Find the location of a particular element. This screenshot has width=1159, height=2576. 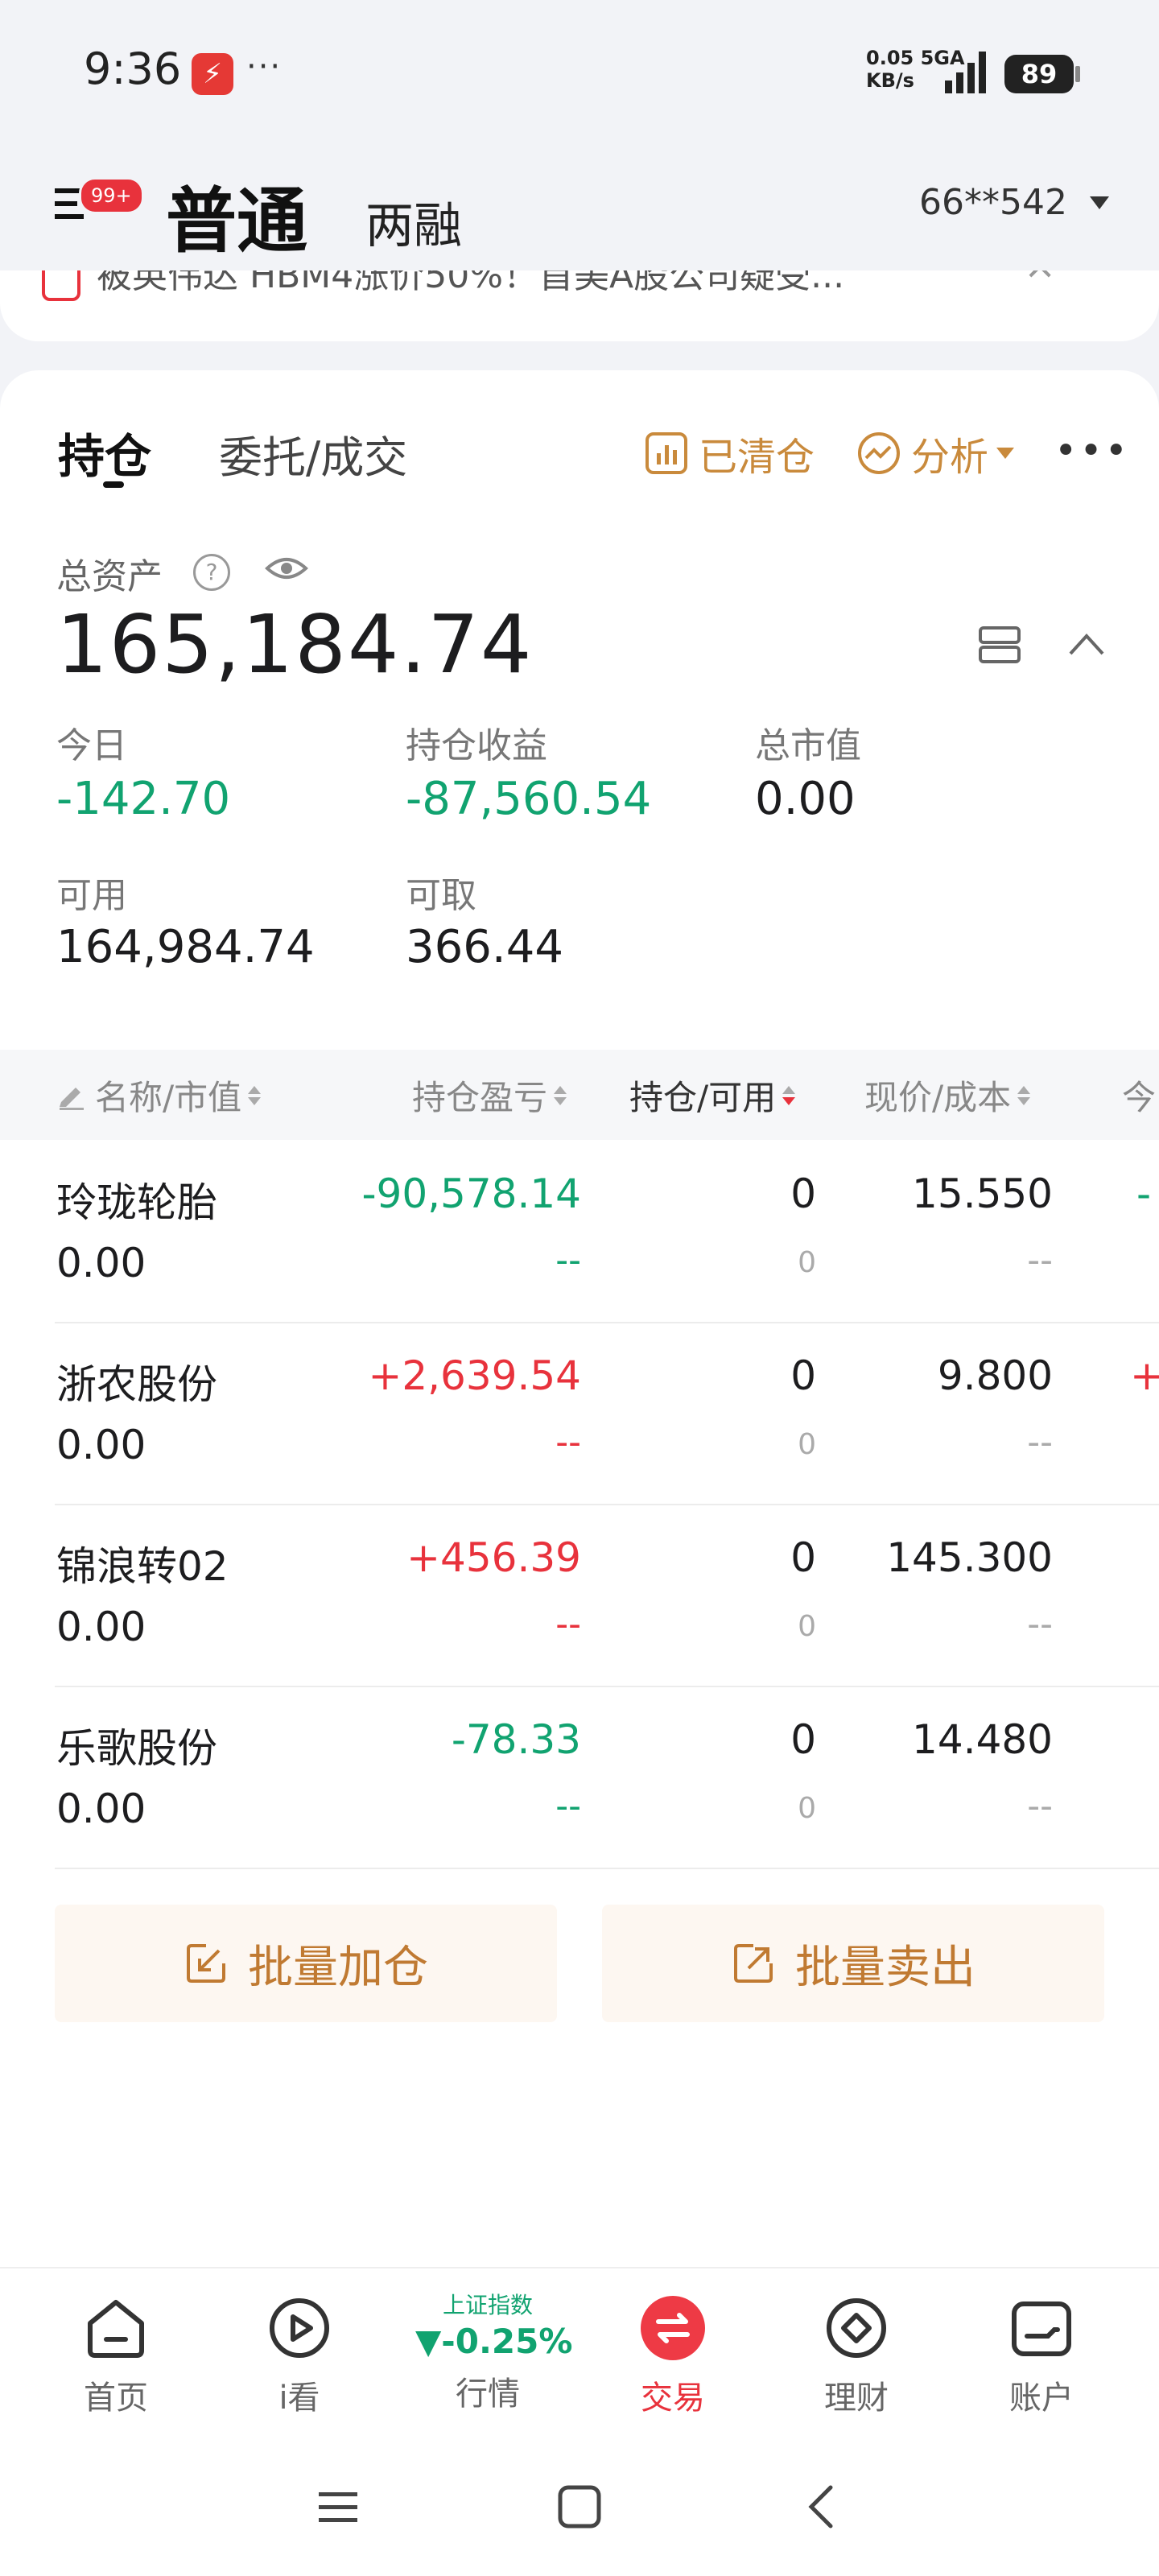

battery-tip is located at coordinates (1077, 74).